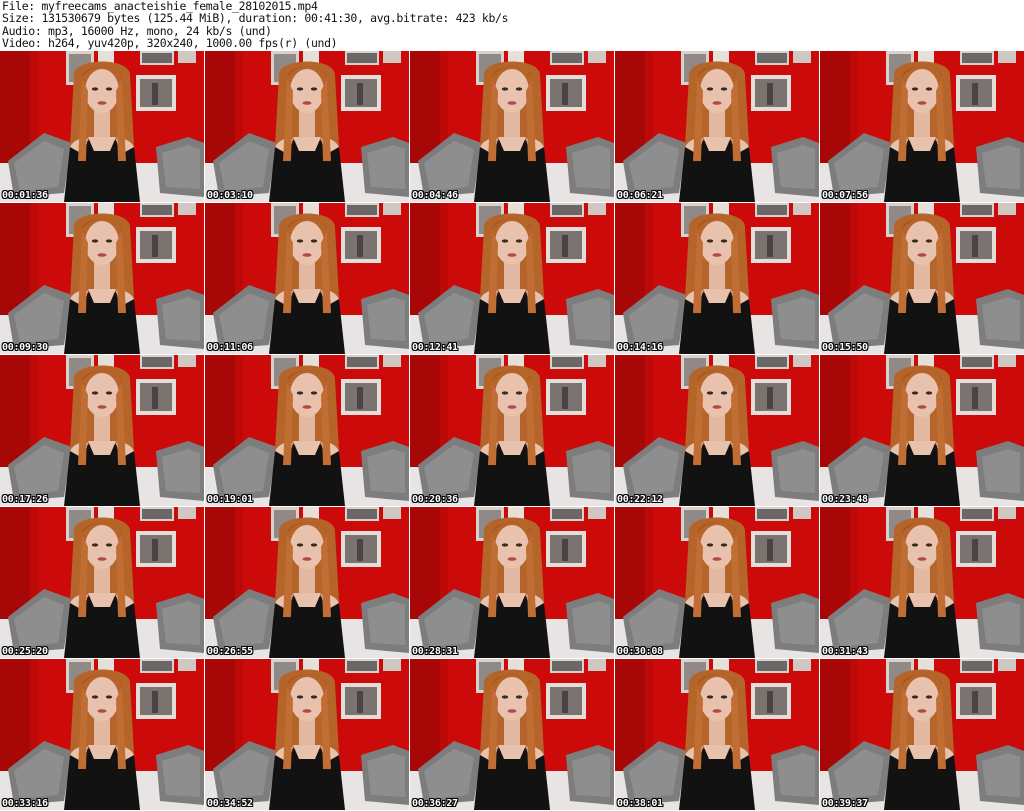 The image size is (1024, 811). Describe the element at coordinates (435, 499) in the screenshot. I see `thumbnail-timestamp: 00:20:36` at that location.